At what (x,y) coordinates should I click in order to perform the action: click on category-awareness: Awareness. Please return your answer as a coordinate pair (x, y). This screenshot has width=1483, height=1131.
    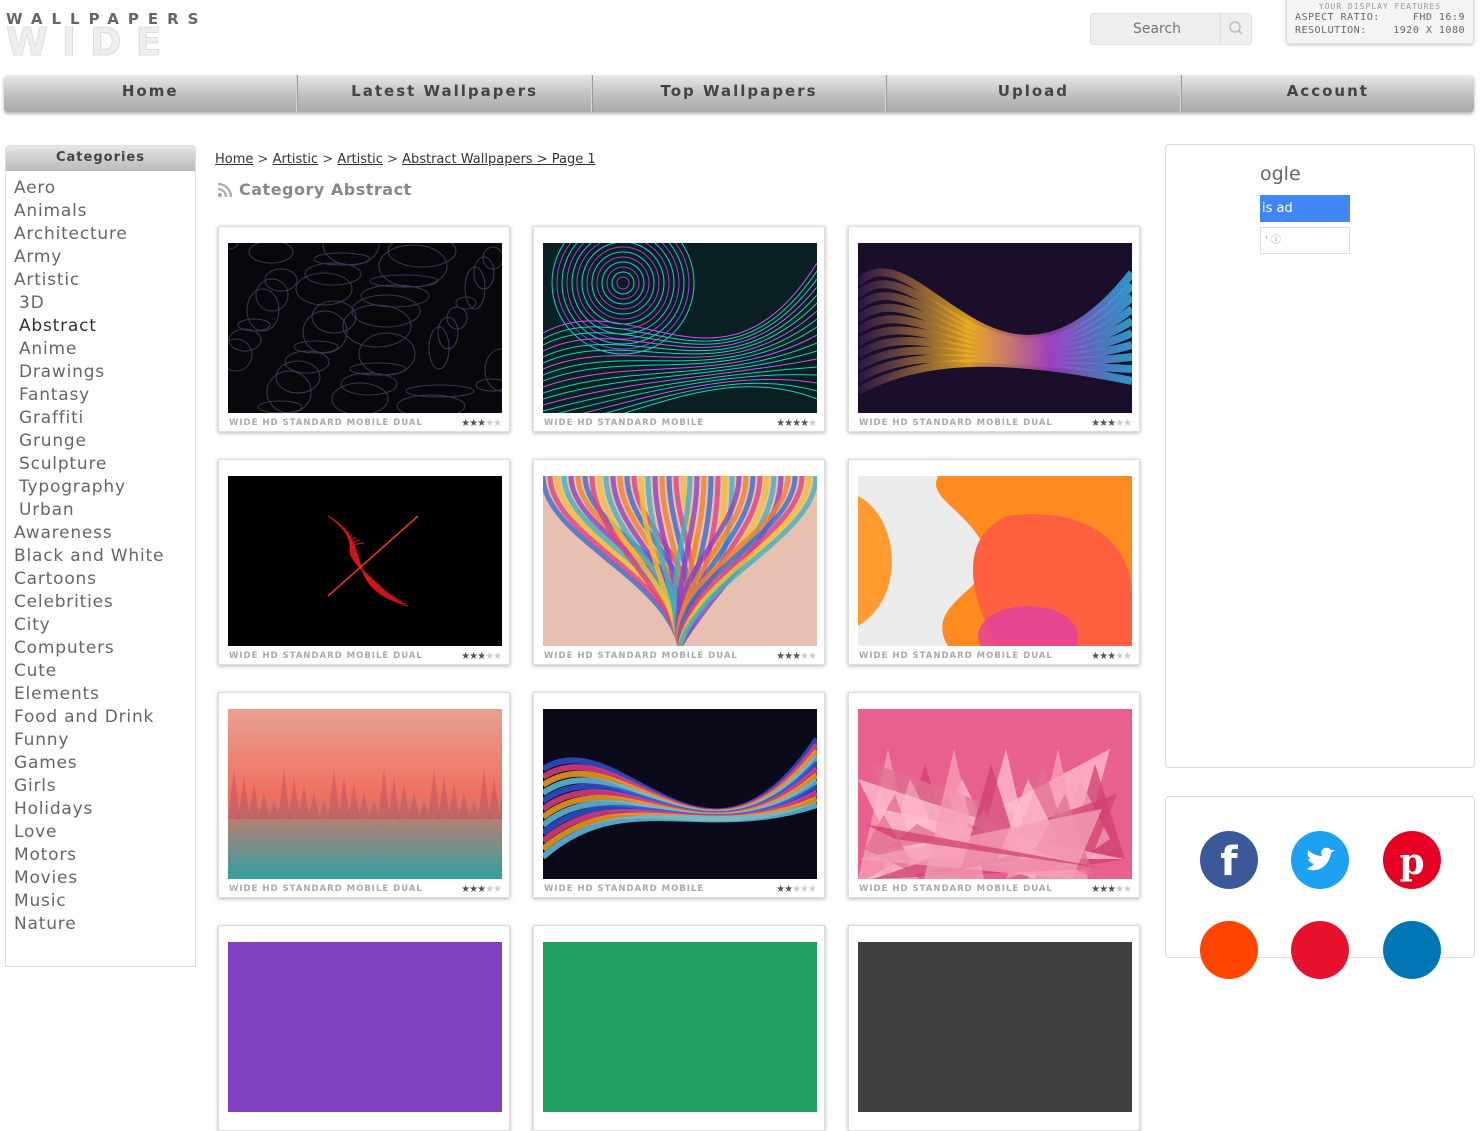
    Looking at the image, I should click on (104, 533).